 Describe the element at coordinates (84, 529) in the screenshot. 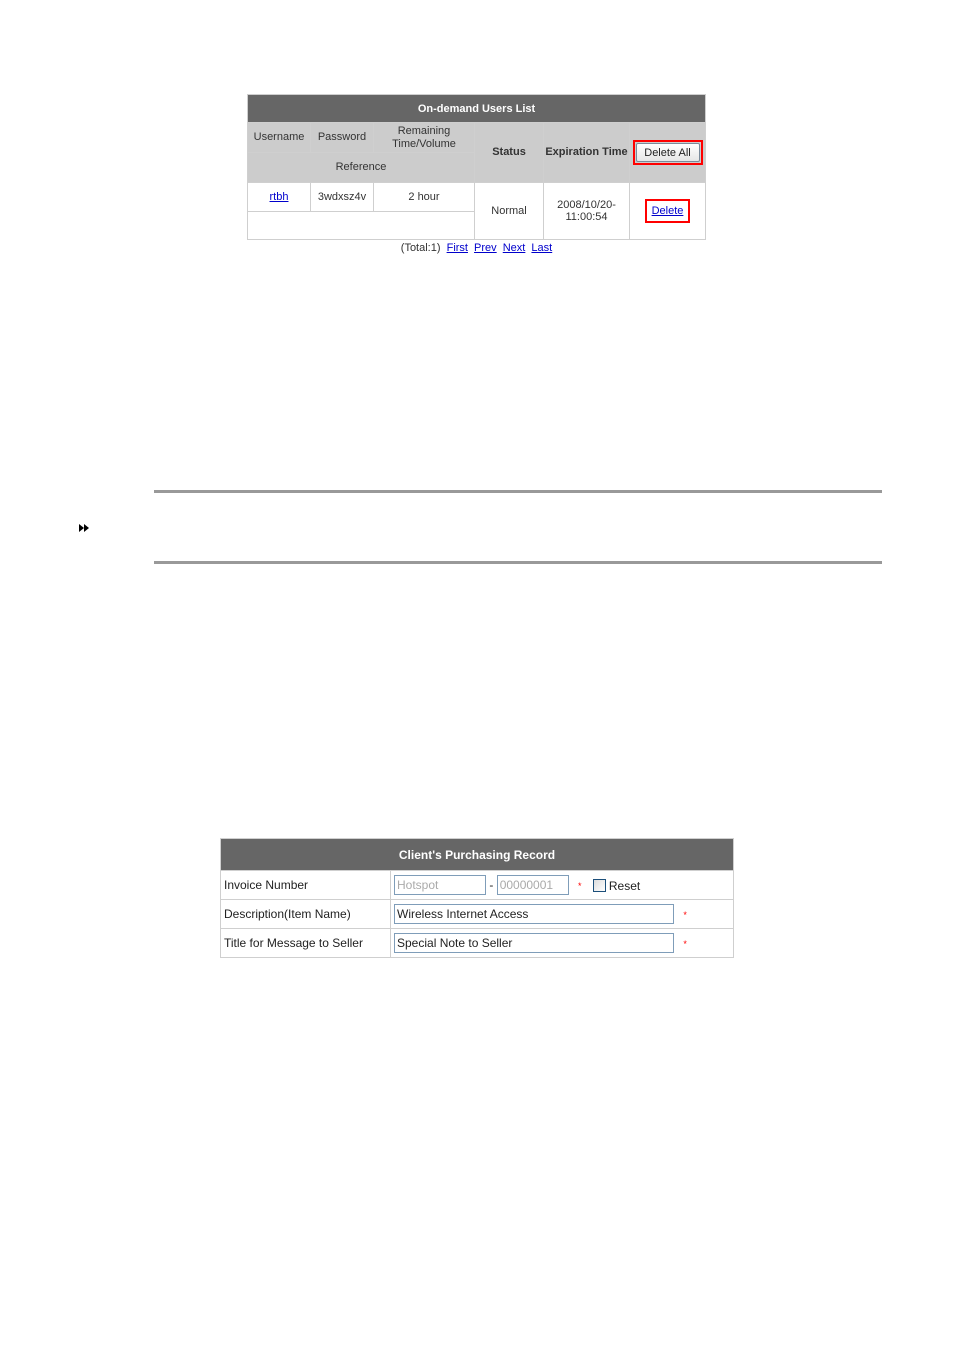

I see `double-arrow-icon` at that location.